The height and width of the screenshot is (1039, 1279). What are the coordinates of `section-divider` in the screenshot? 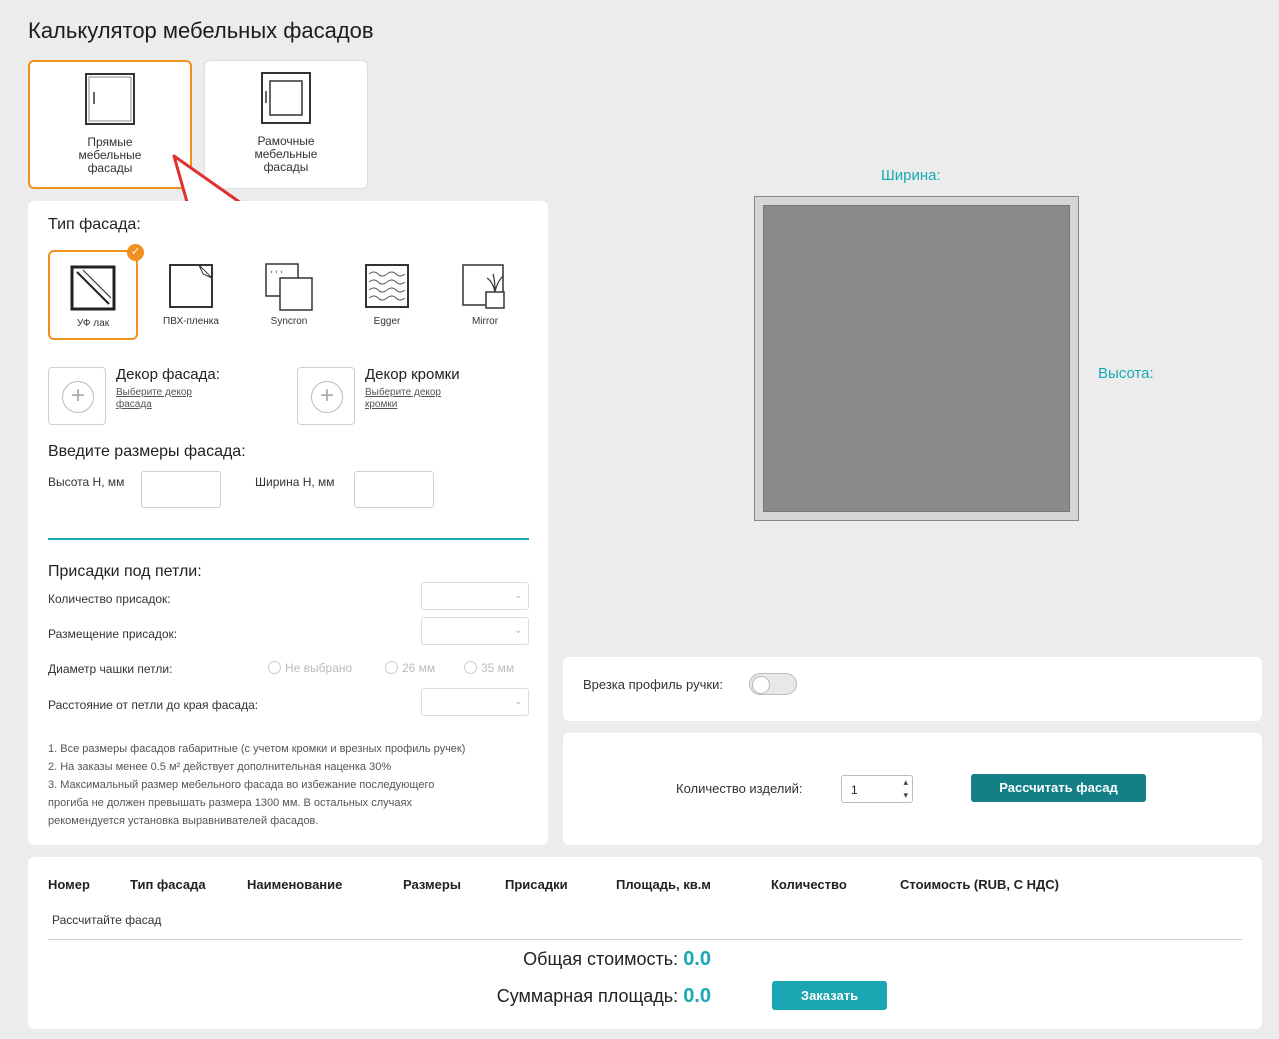 It's located at (288, 539).